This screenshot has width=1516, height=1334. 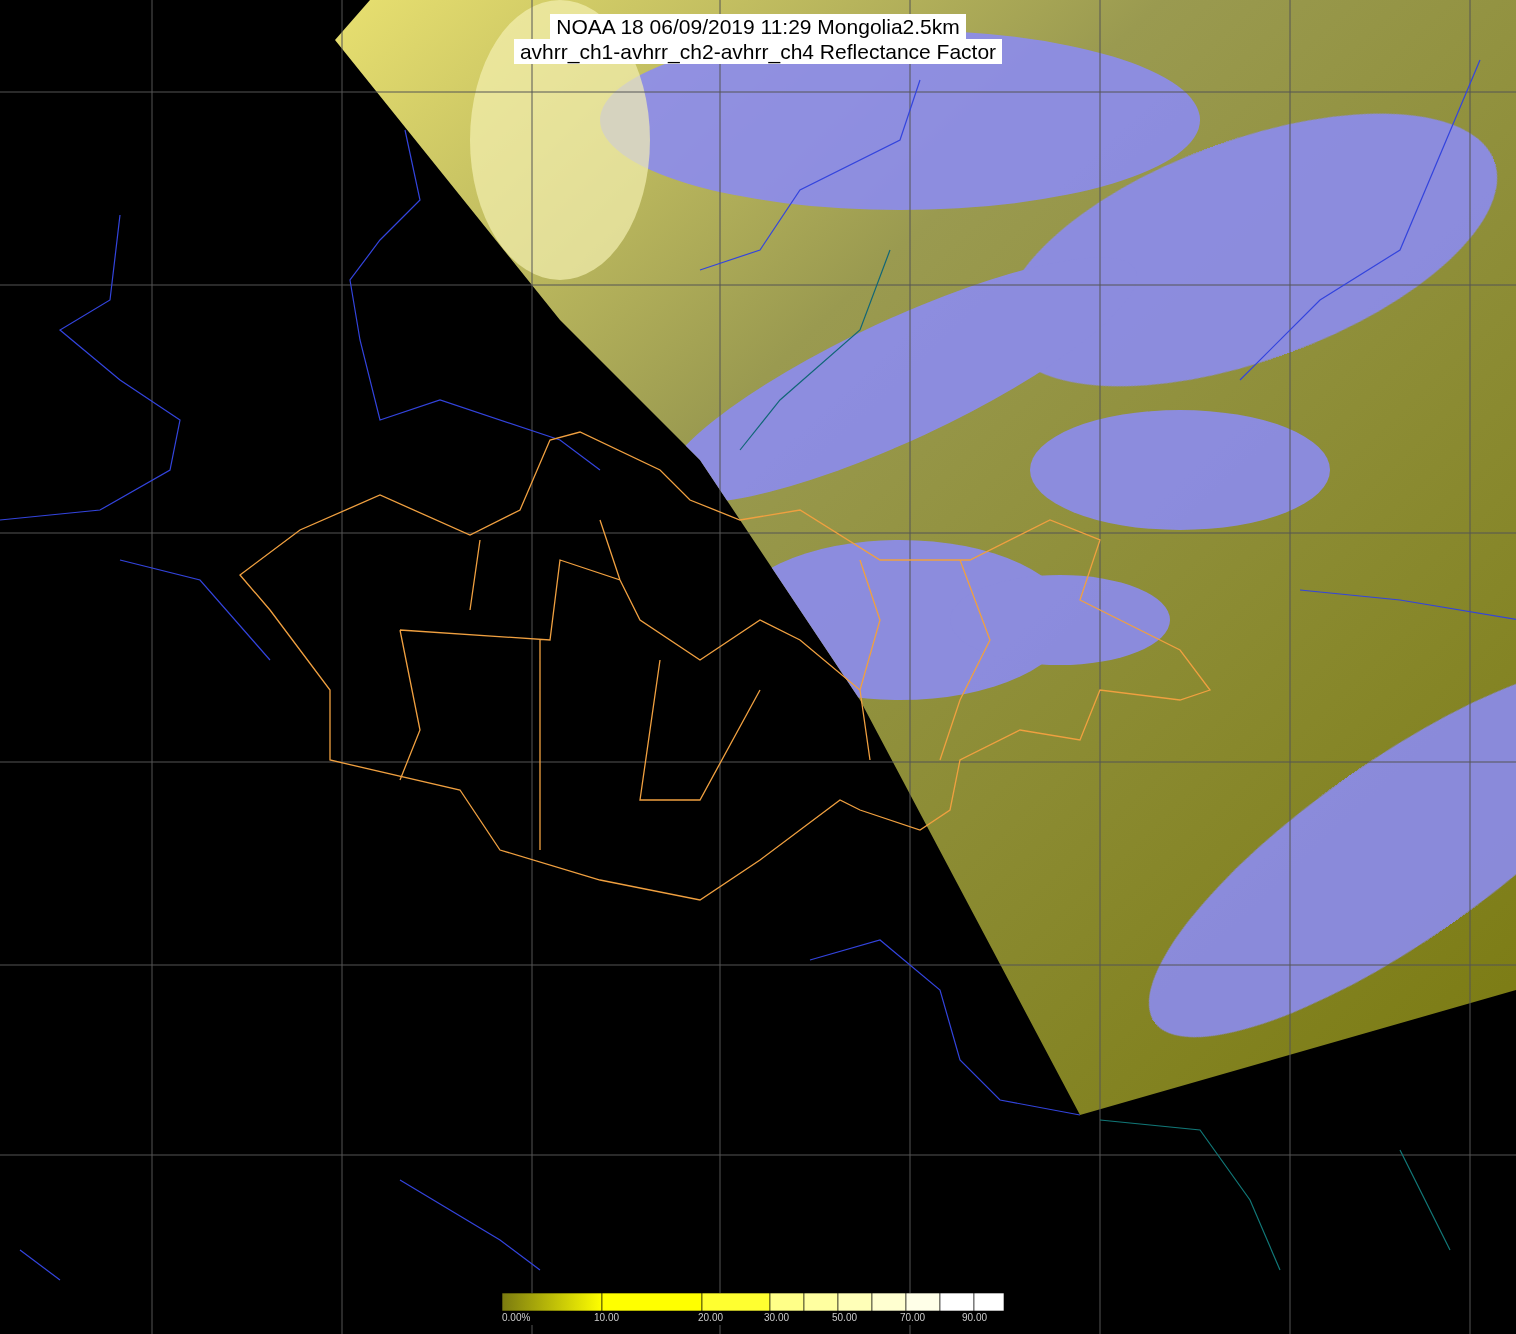 What do you see at coordinates (777, 1318) in the screenshot?
I see `scale-label: 30.00` at bounding box center [777, 1318].